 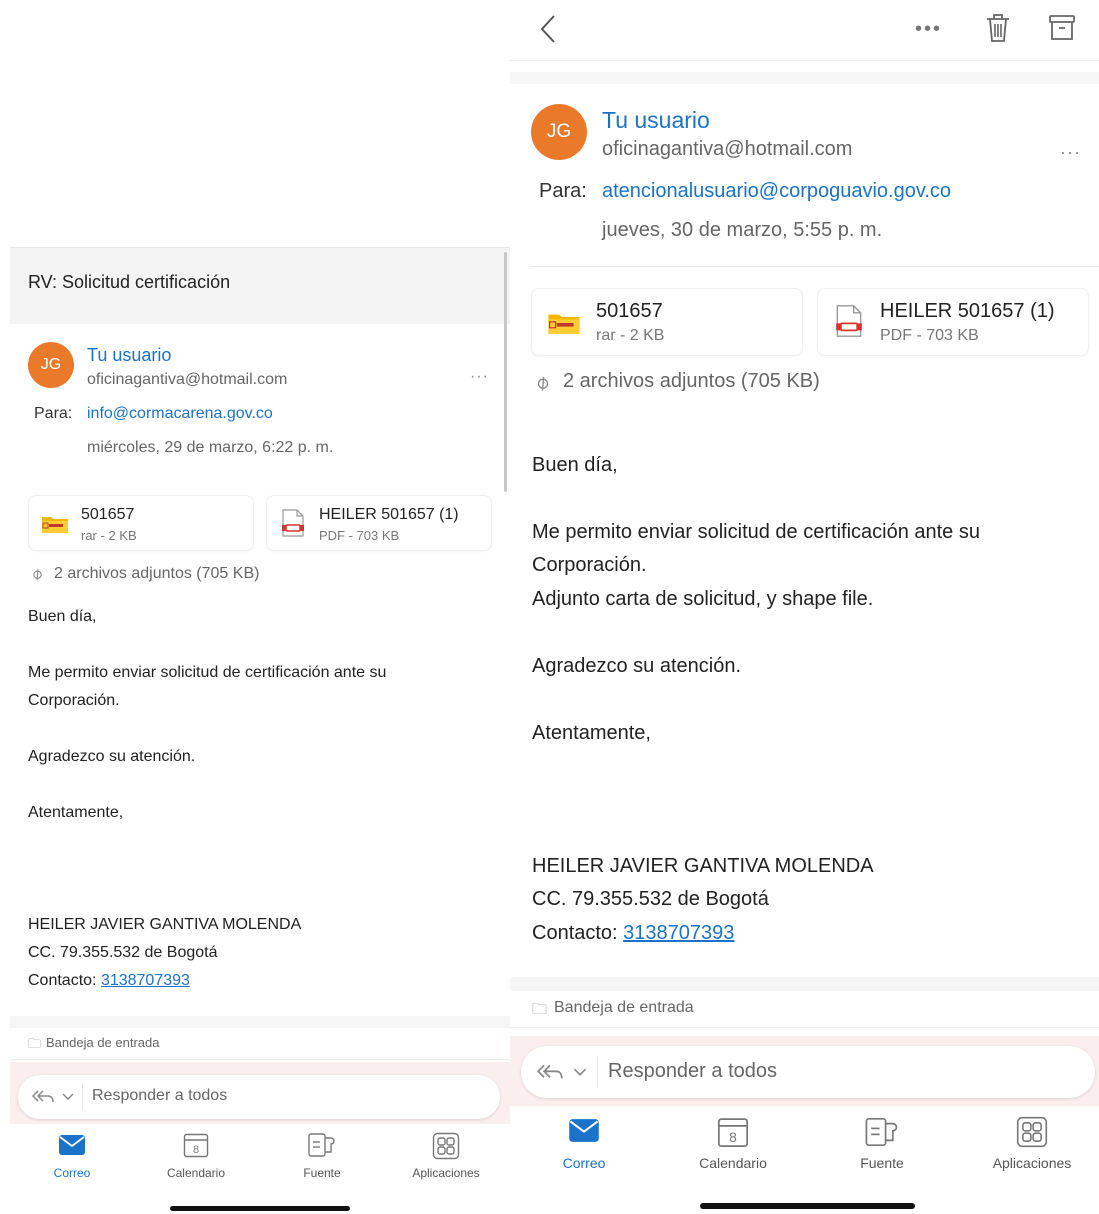 I want to click on to-address: atencionalusuario@corpoguavio.gov.co, so click(x=776, y=191).